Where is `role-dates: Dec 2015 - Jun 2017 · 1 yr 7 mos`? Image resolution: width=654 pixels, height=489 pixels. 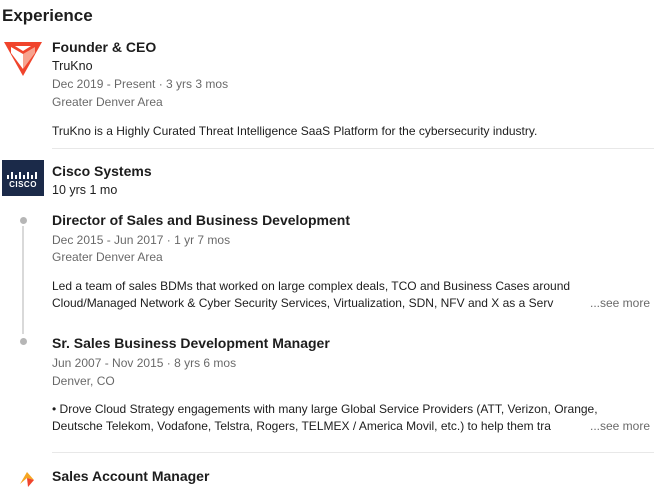 role-dates: Dec 2015 - Jun 2017 · 1 yr 7 mos is located at coordinates (141, 240).